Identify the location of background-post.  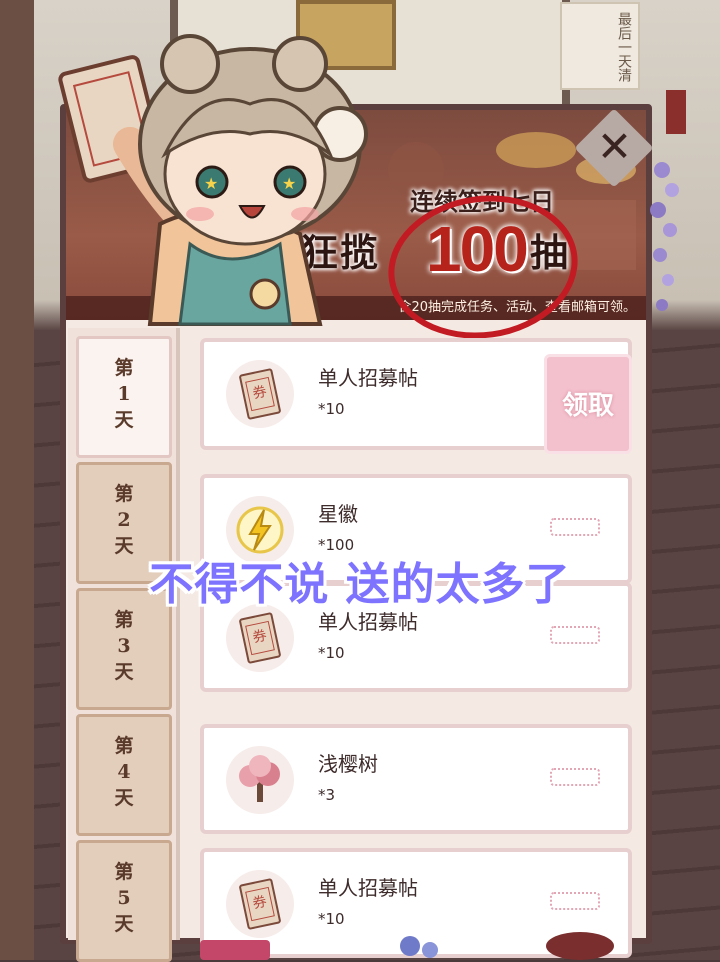
(17, 480).